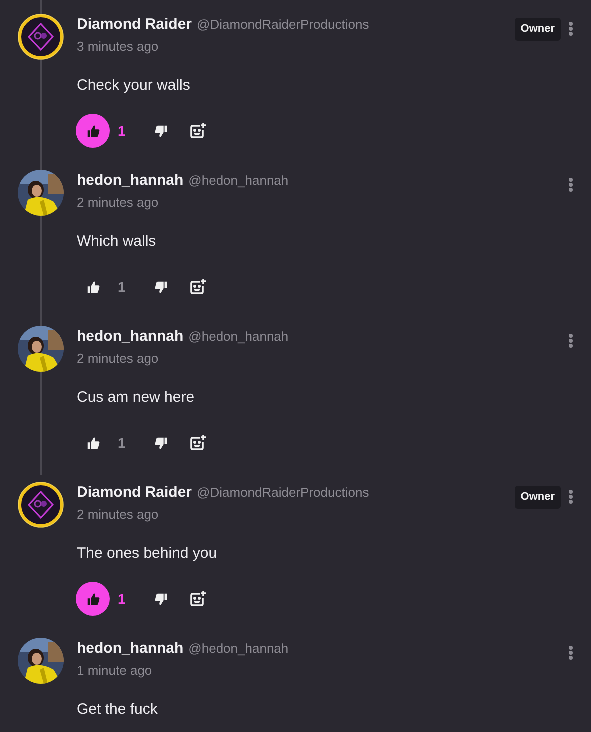 The height and width of the screenshot is (732, 591). I want to click on timestamp: 1 minute ago, so click(115, 671).